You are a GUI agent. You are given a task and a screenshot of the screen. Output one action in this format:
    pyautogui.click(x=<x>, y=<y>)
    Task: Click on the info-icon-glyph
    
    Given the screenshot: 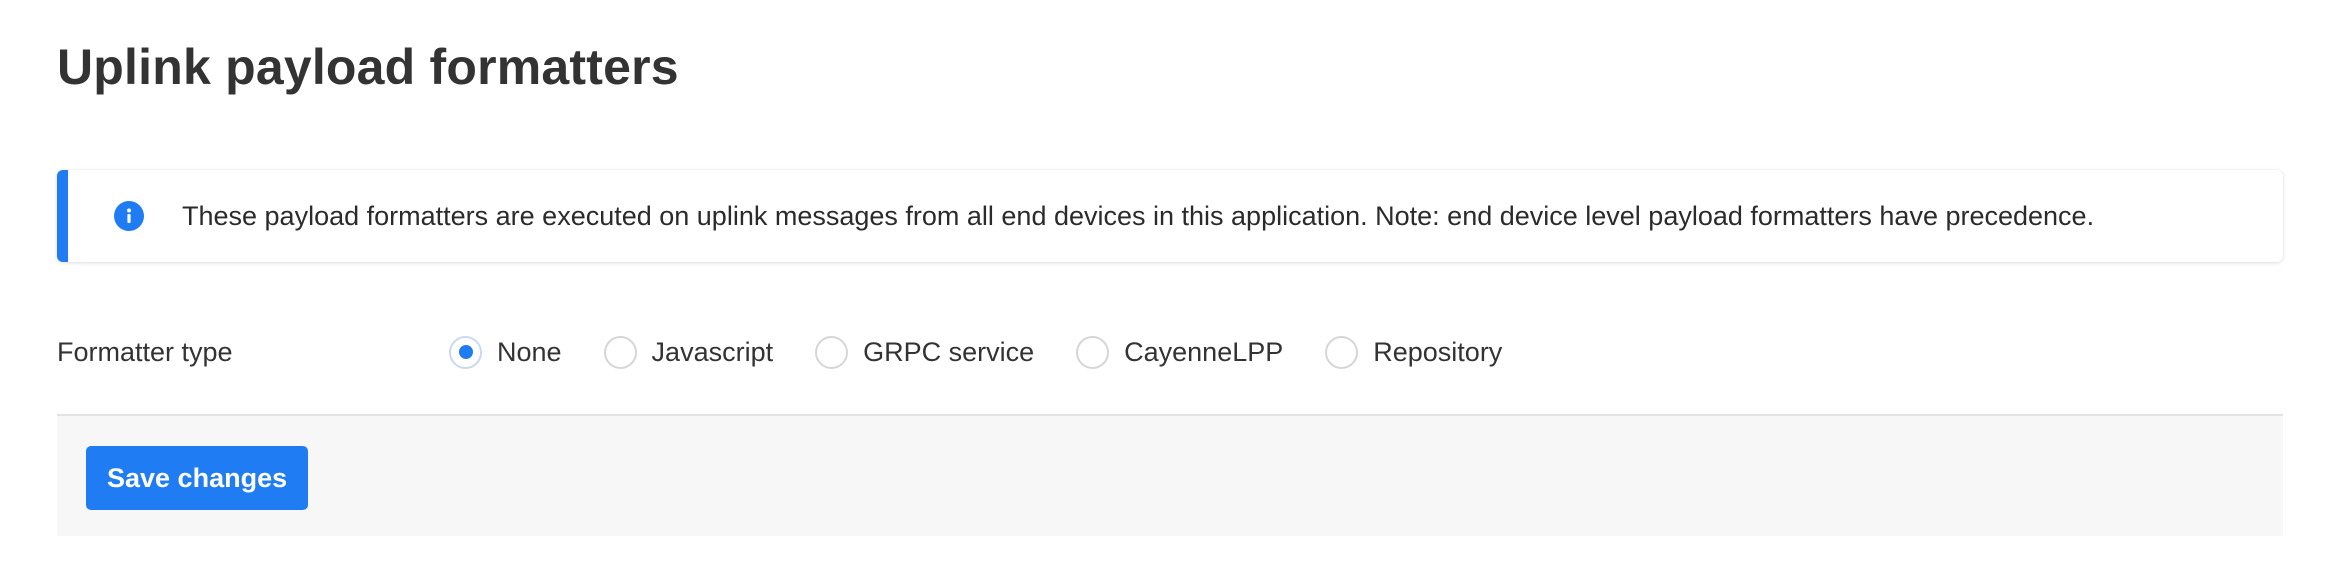 What is the action you would take?
    pyautogui.click(x=129, y=215)
    